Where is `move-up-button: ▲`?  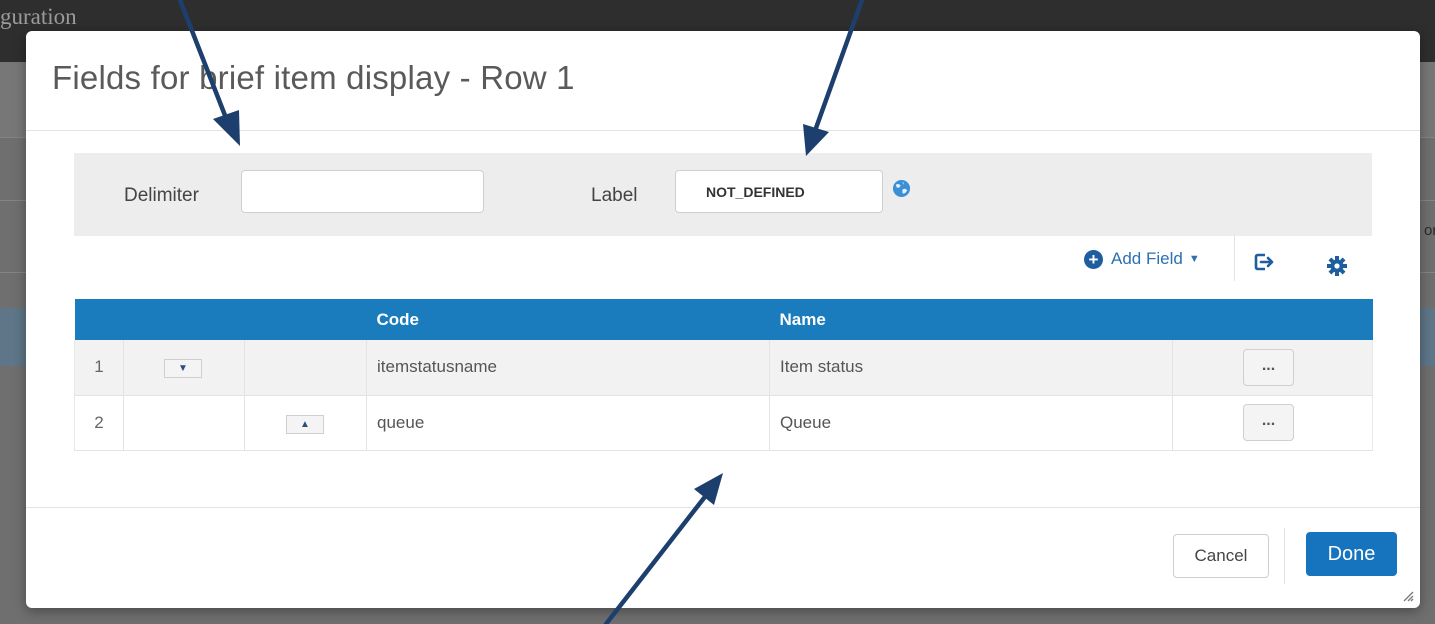
move-up-button: ▲ is located at coordinates (305, 424).